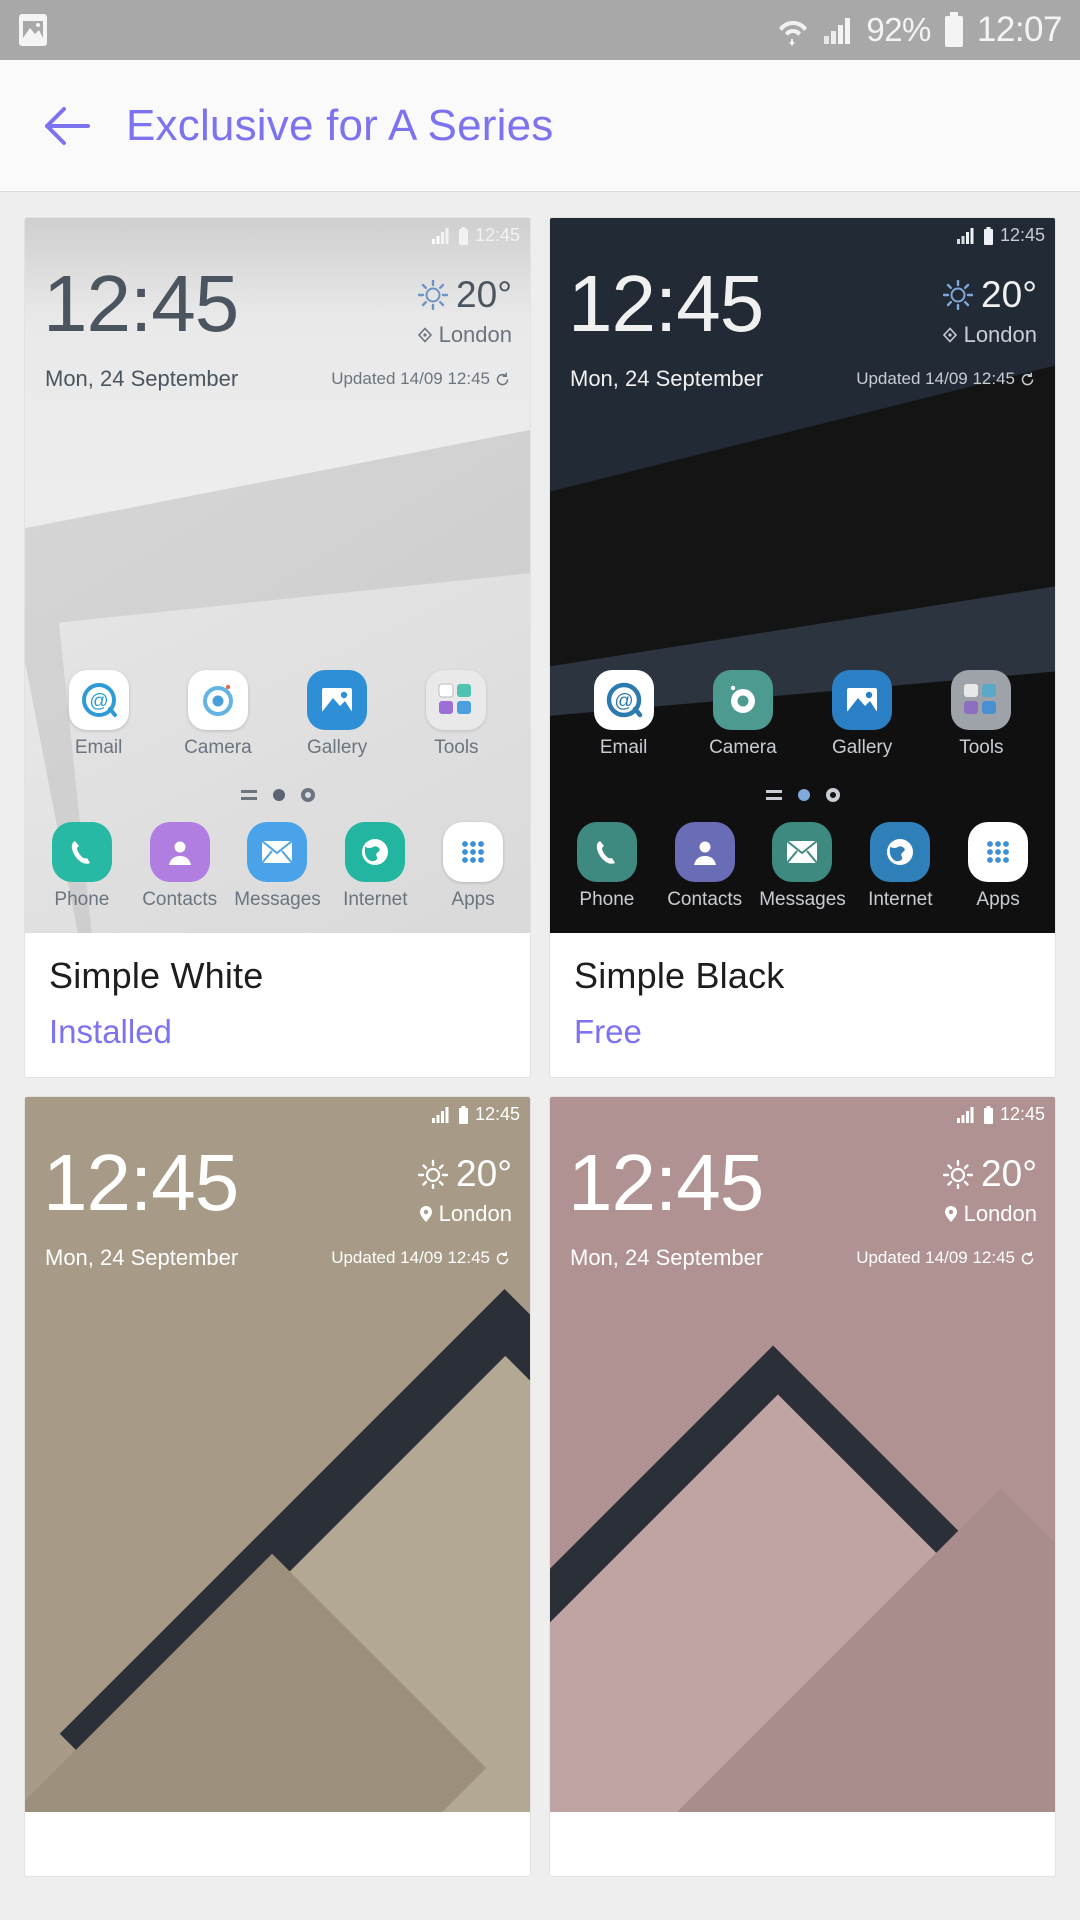 The width and height of the screenshot is (1080, 1920). I want to click on theme-name: Simple Black, so click(679, 975).